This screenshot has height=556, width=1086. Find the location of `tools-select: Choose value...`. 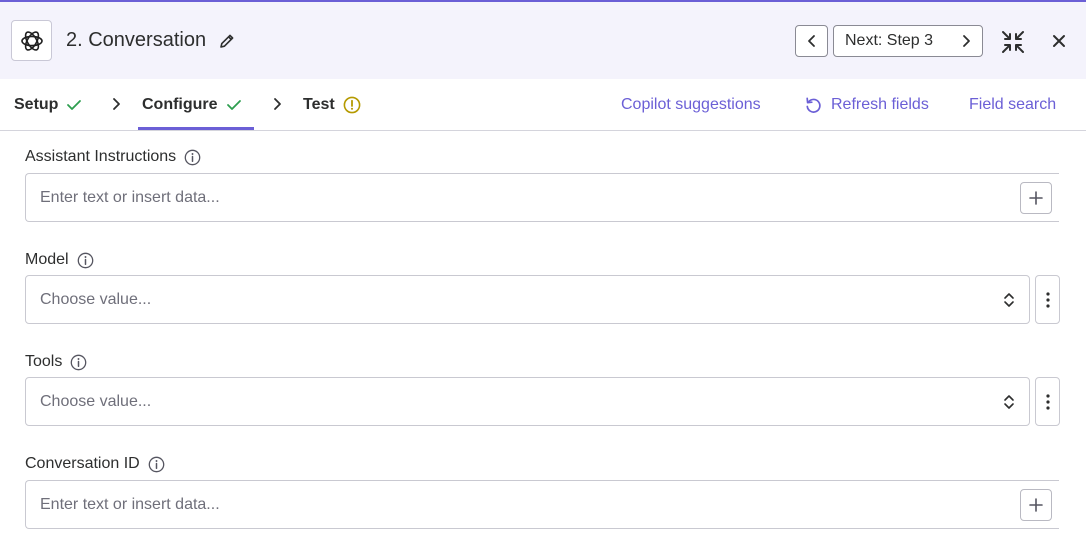

tools-select: Choose value... is located at coordinates (527, 401).